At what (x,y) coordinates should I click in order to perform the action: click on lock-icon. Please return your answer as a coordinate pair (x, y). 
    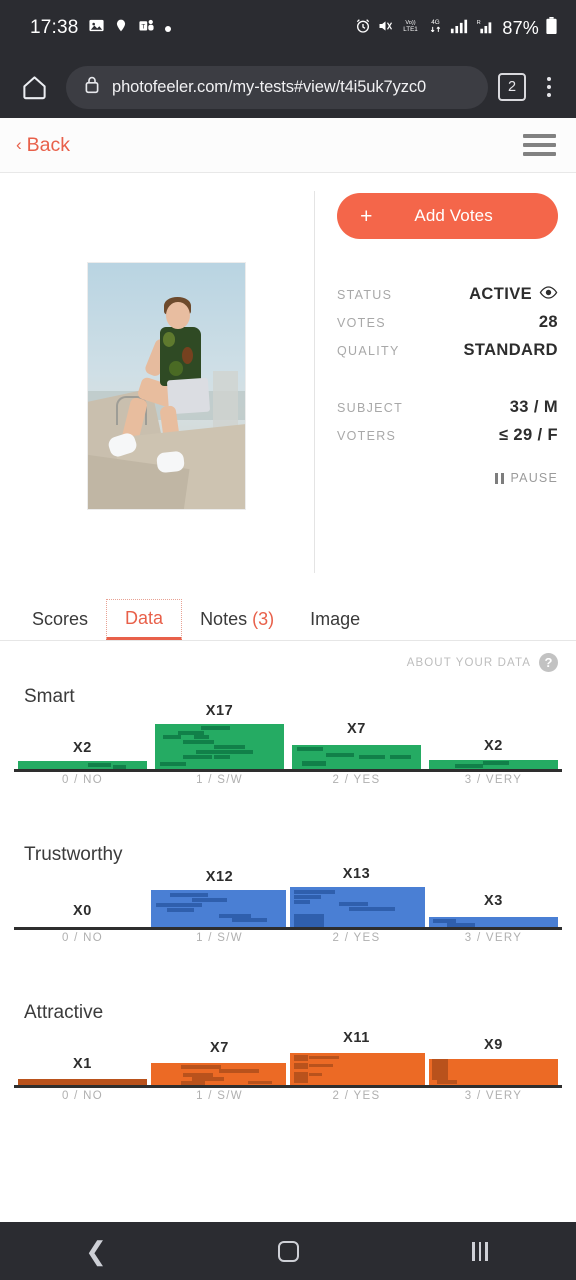
    Looking at the image, I should click on (92, 87).